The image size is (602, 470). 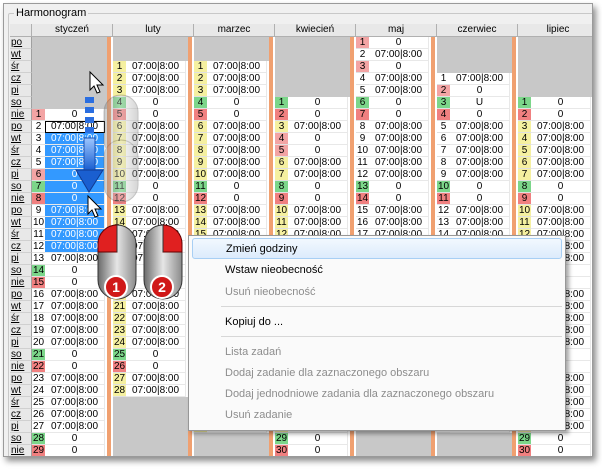 What do you see at coordinates (95, 206) in the screenshot?
I see `cursor-end-icon` at bounding box center [95, 206].